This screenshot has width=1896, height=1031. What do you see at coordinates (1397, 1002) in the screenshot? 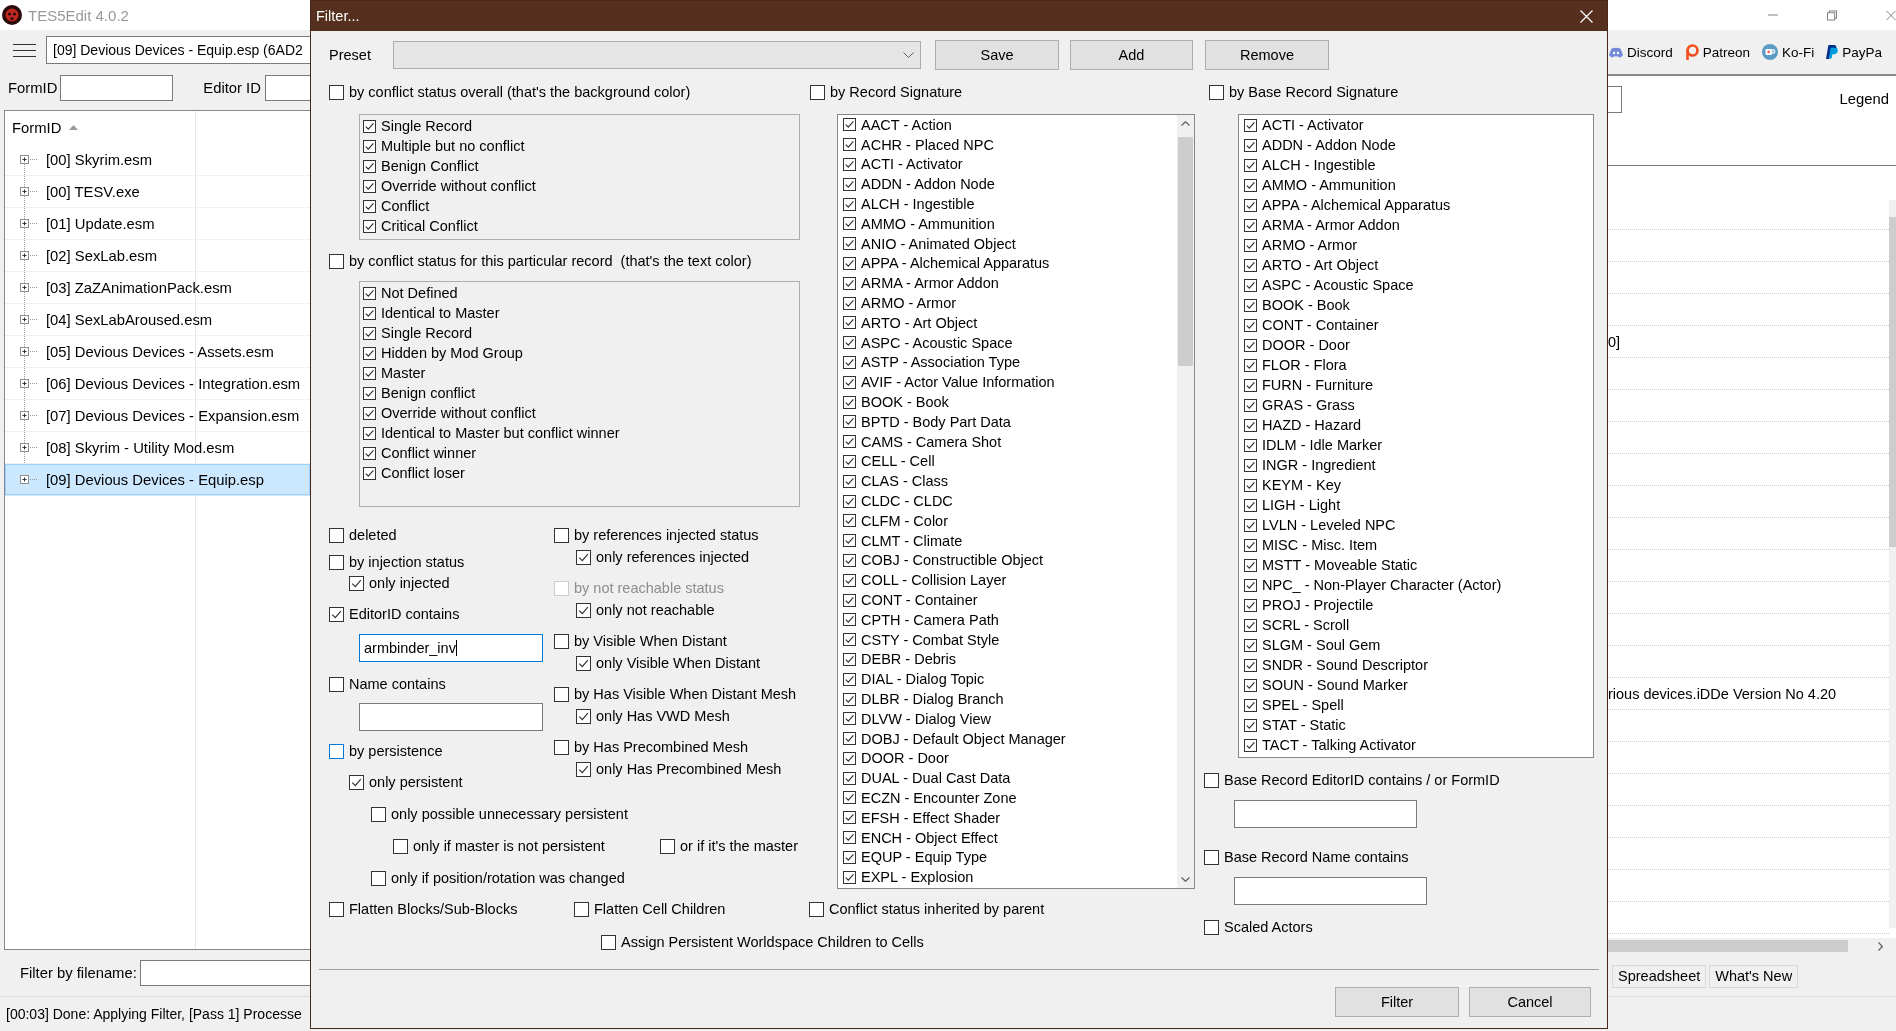
I see `filter-button: Filter` at bounding box center [1397, 1002].